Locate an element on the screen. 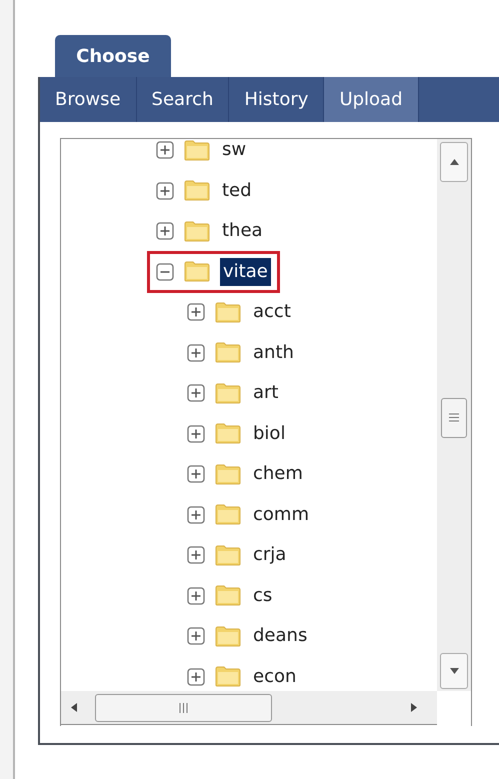 The image size is (499, 779). folder-label: cs is located at coordinates (262, 596).